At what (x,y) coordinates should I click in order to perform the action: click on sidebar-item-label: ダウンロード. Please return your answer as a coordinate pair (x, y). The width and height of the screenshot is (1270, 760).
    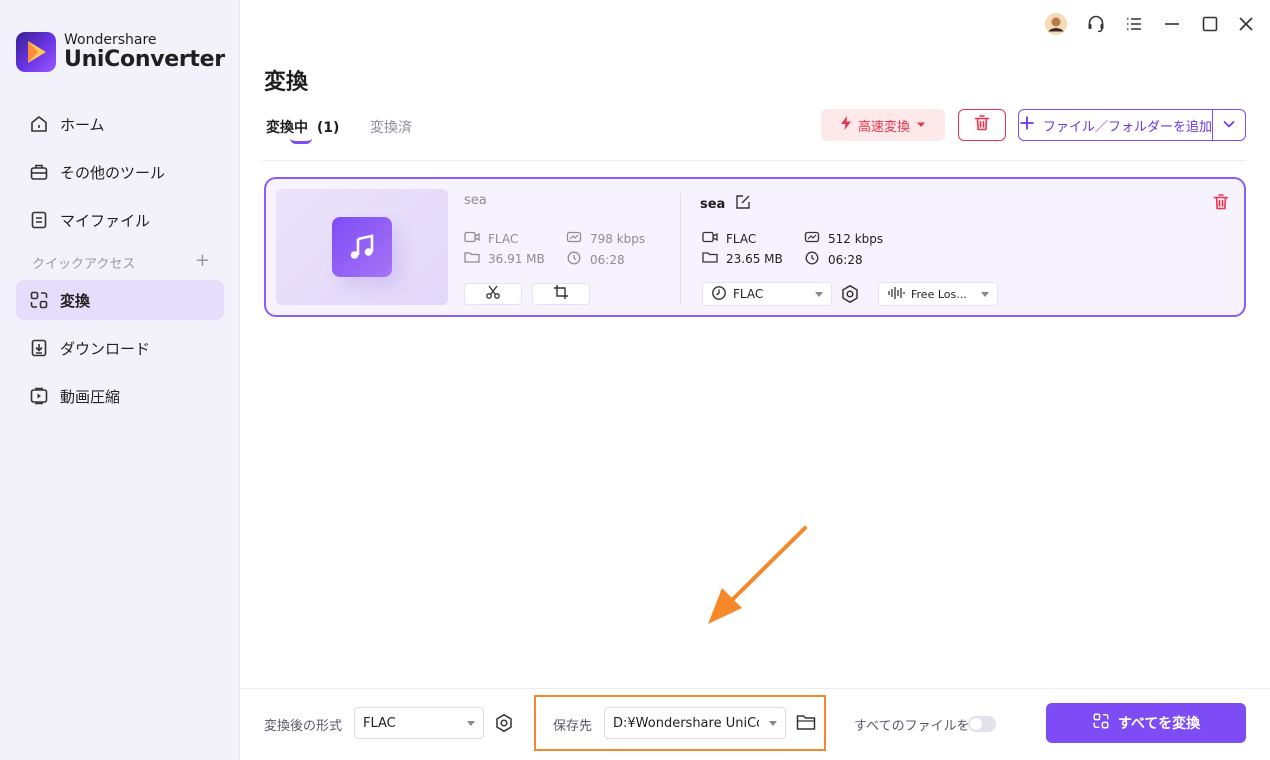
    Looking at the image, I should click on (105, 348).